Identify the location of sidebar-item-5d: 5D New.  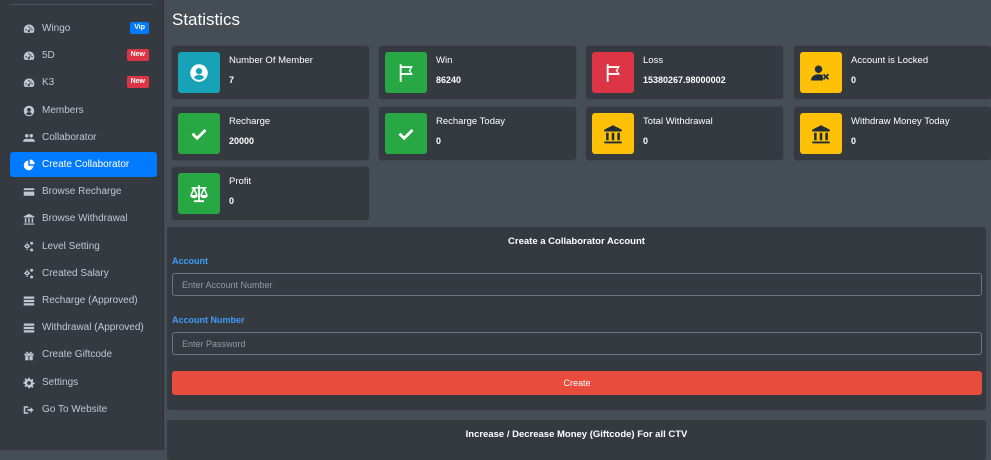
(83, 55).